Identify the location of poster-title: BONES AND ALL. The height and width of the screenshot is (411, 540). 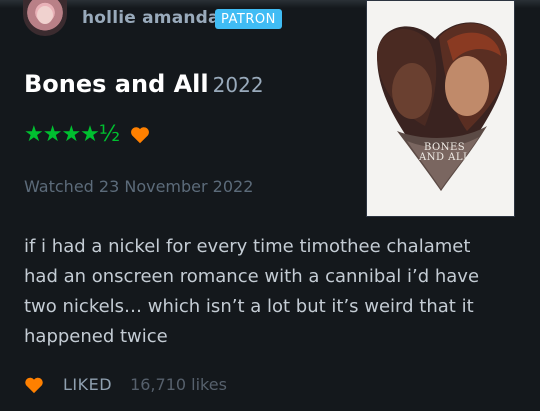
(444, 153).